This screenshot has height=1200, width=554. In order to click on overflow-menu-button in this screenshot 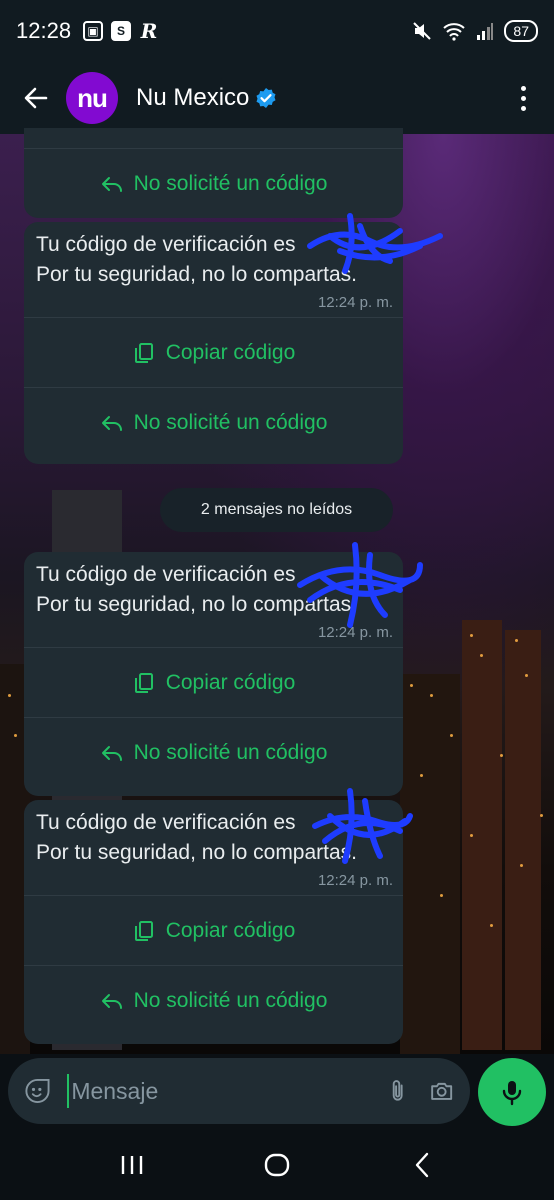, I will do `click(523, 98)`.